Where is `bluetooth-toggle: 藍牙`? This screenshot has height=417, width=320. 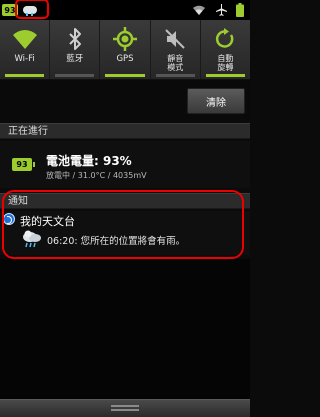 bluetooth-toggle: 藍牙 is located at coordinates (75, 49).